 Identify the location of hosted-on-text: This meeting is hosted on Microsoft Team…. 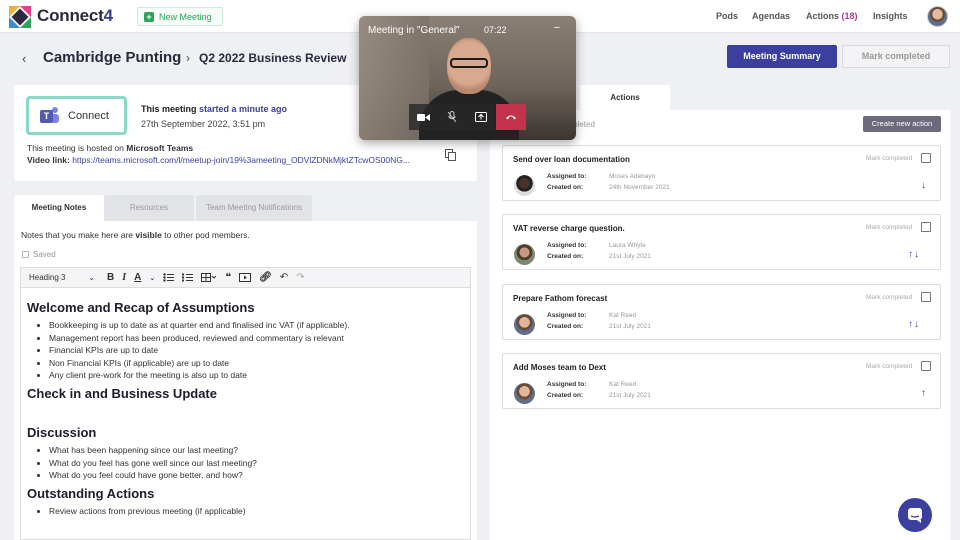
(110, 148).